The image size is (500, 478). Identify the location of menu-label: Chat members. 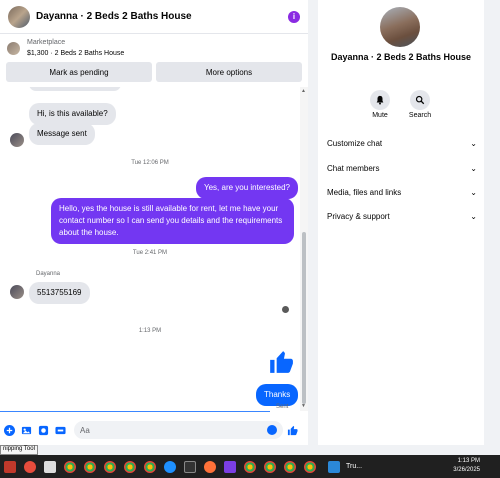
(353, 168).